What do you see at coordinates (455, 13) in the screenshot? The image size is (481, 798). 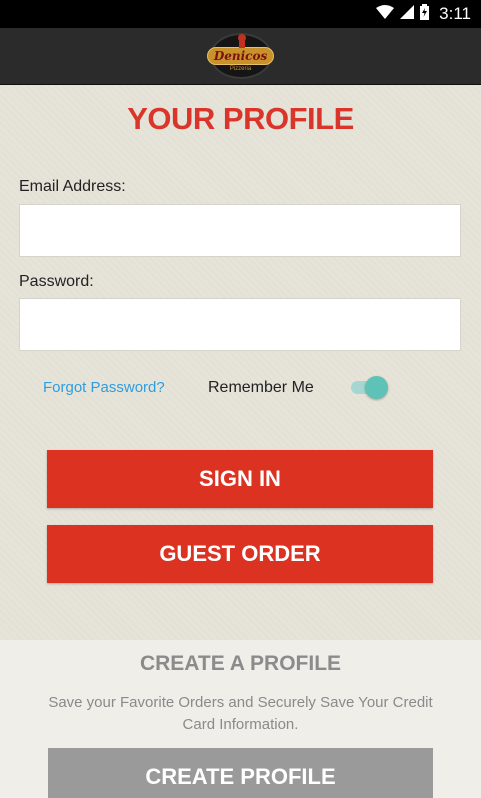 I see `status-time: 3:11` at bounding box center [455, 13].